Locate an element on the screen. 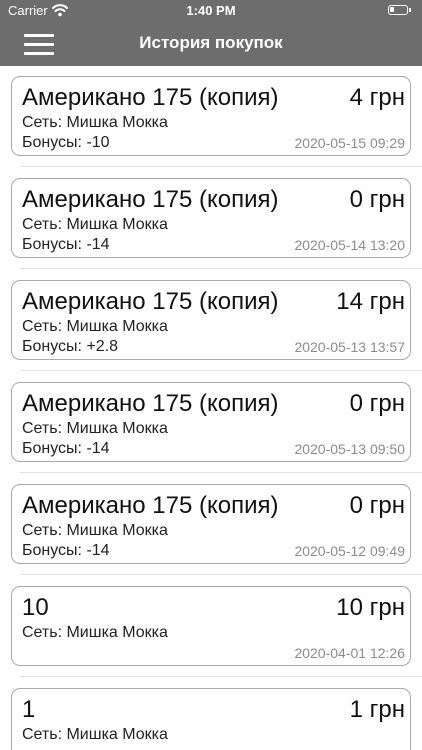 The image size is (422, 750). page-title: История покупок is located at coordinates (211, 42).